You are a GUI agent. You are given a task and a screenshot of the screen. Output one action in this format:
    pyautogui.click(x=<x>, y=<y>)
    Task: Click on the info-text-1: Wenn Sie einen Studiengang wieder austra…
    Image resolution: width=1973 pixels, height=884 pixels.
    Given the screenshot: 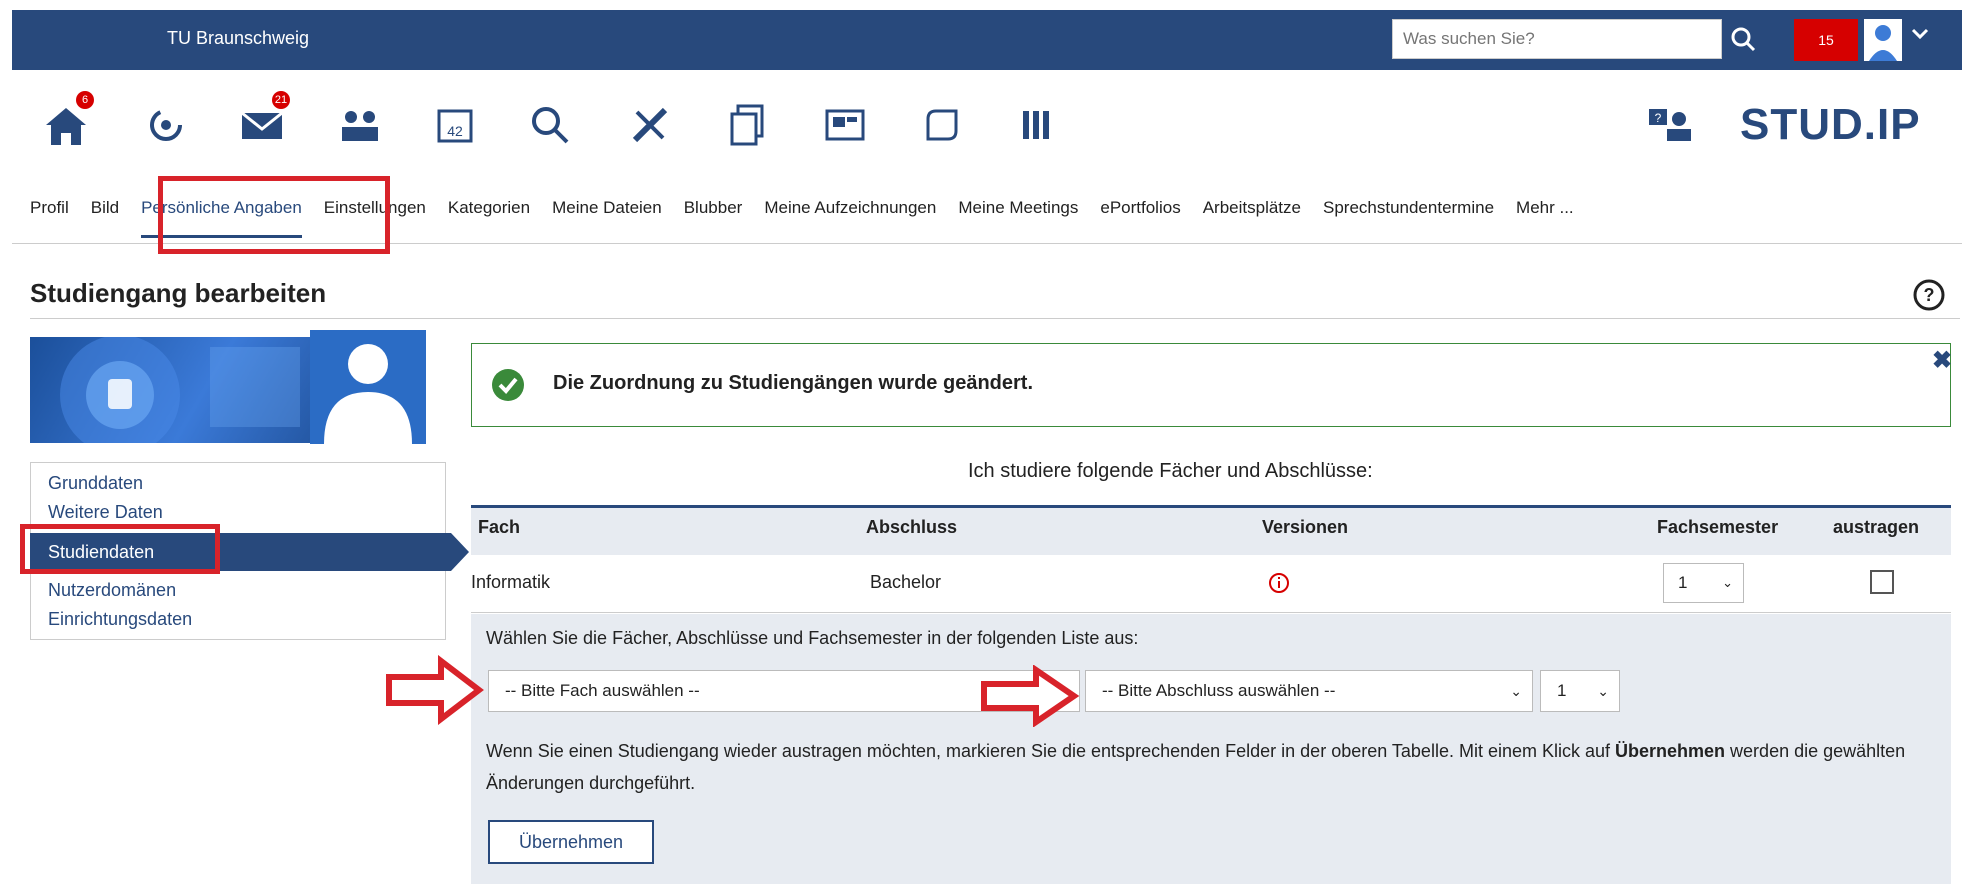 What is the action you would take?
    pyautogui.click(x=1051, y=751)
    